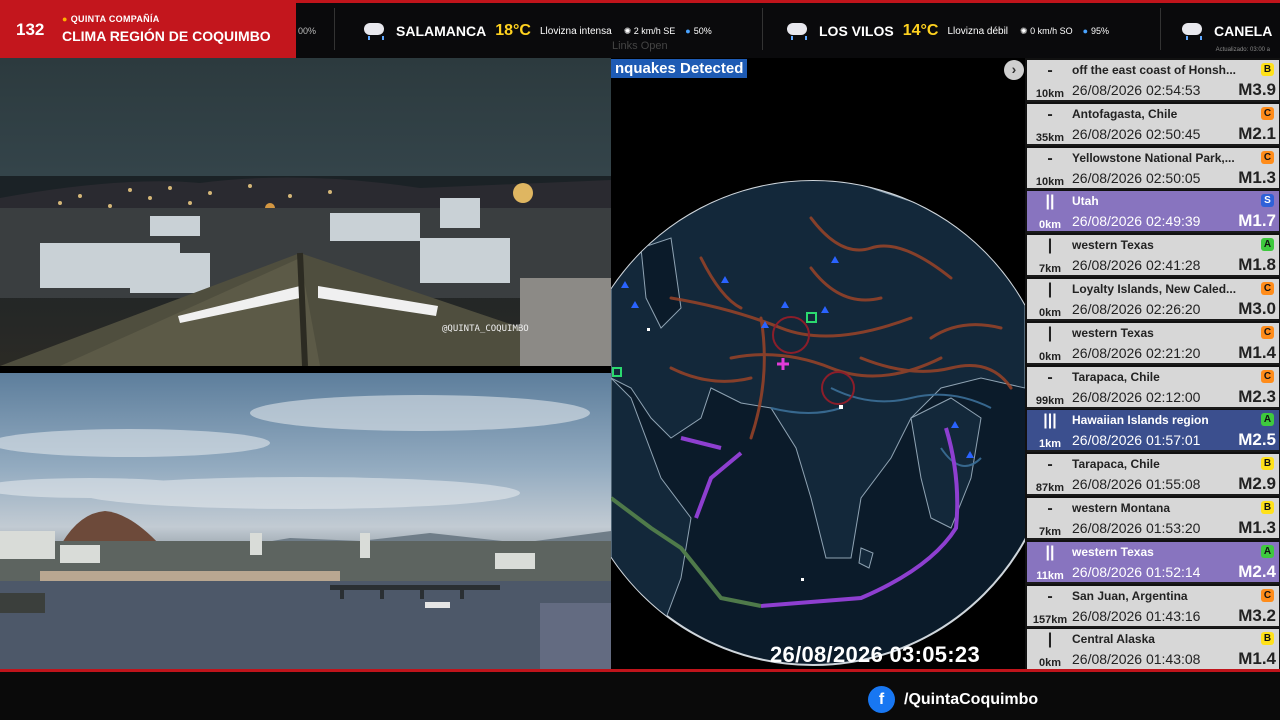  Describe the element at coordinates (307, 31) in the screenshot. I see `ticker-fragment: 00%` at that location.